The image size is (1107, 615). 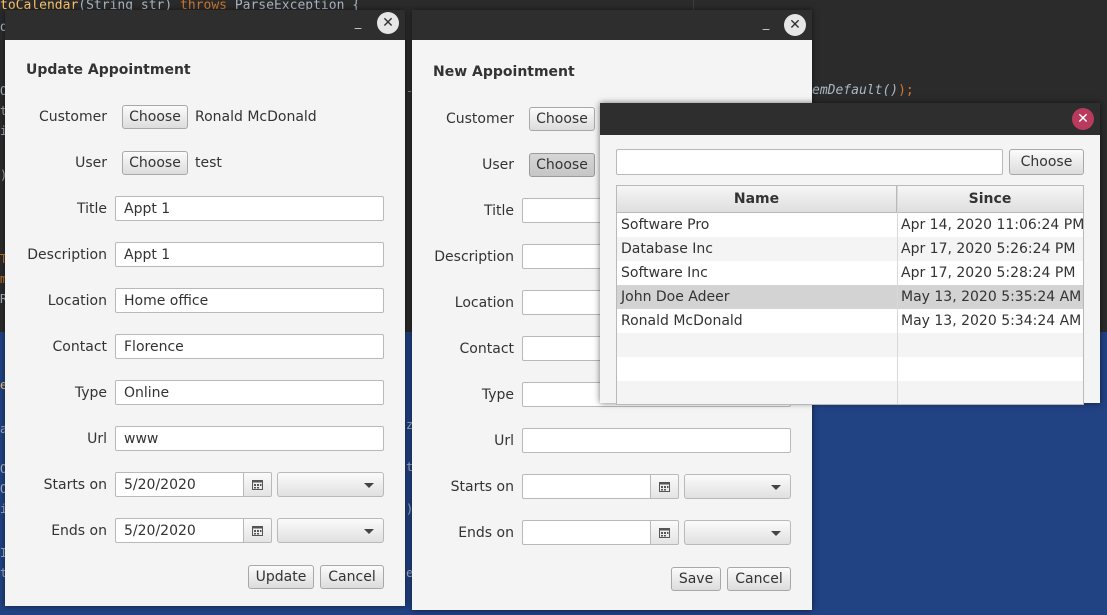 I want to click on customer-value: Ronald McDonald, so click(x=256, y=117).